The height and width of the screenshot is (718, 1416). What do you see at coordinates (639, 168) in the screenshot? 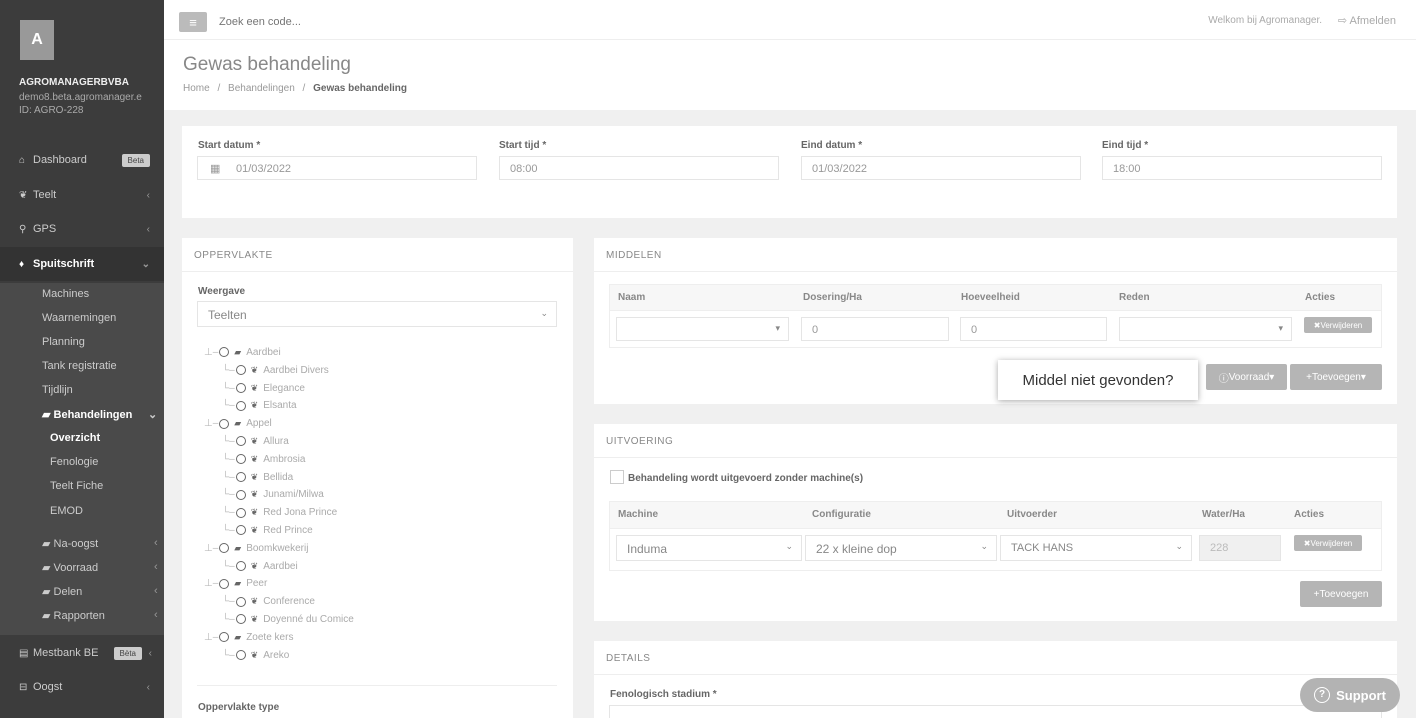
I see `start-time-field: 08:00` at bounding box center [639, 168].